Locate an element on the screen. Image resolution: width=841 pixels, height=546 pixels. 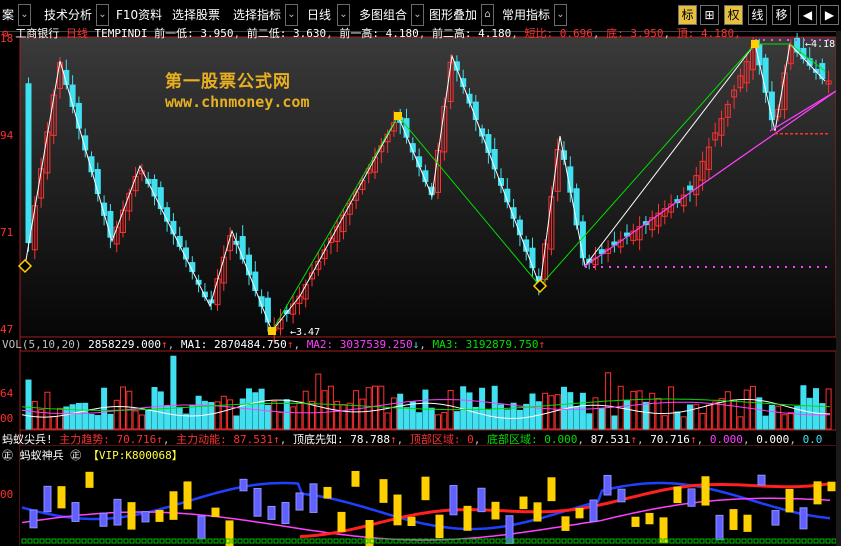
left-arrow-icon: ◀ is located at coordinates (807, 15).